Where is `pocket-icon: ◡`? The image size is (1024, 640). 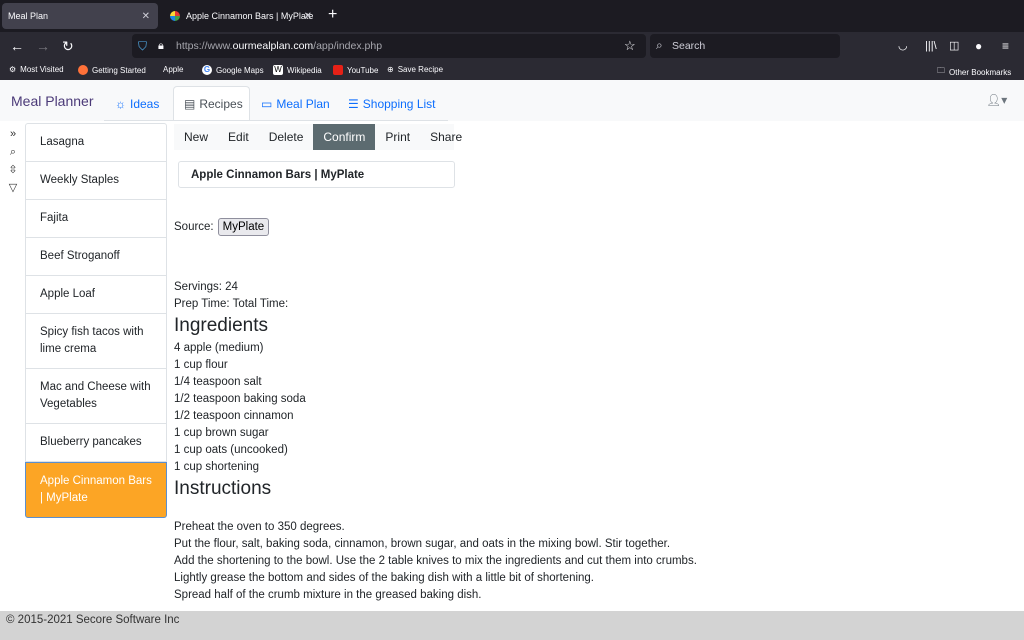 pocket-icon: ◡ is located at coordinates (903, 46).